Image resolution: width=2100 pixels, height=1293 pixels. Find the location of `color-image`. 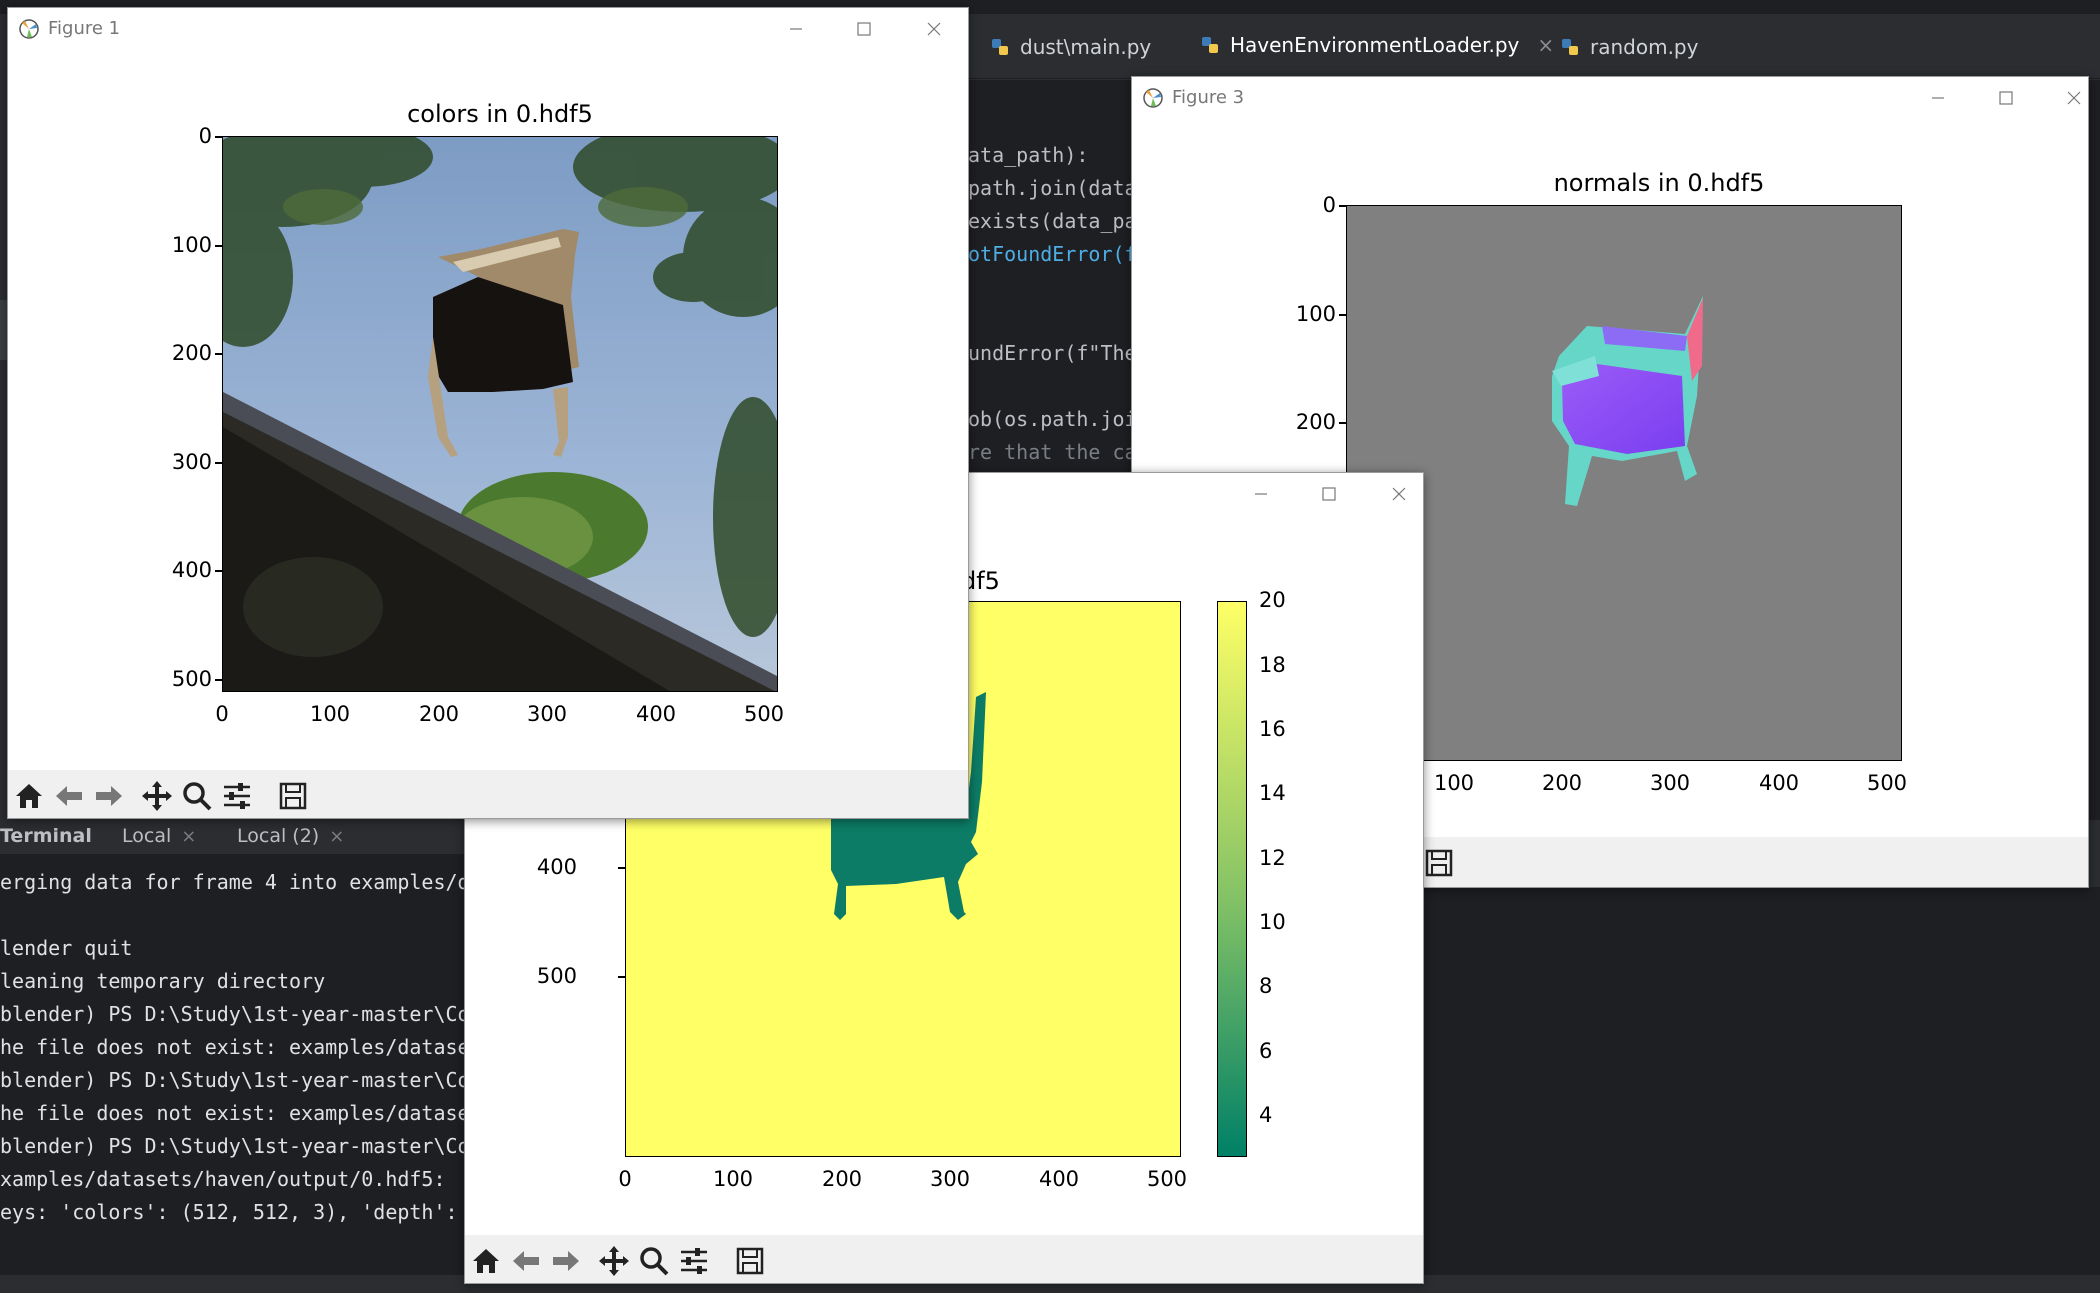

color-image is located at coordinates (500, 414).